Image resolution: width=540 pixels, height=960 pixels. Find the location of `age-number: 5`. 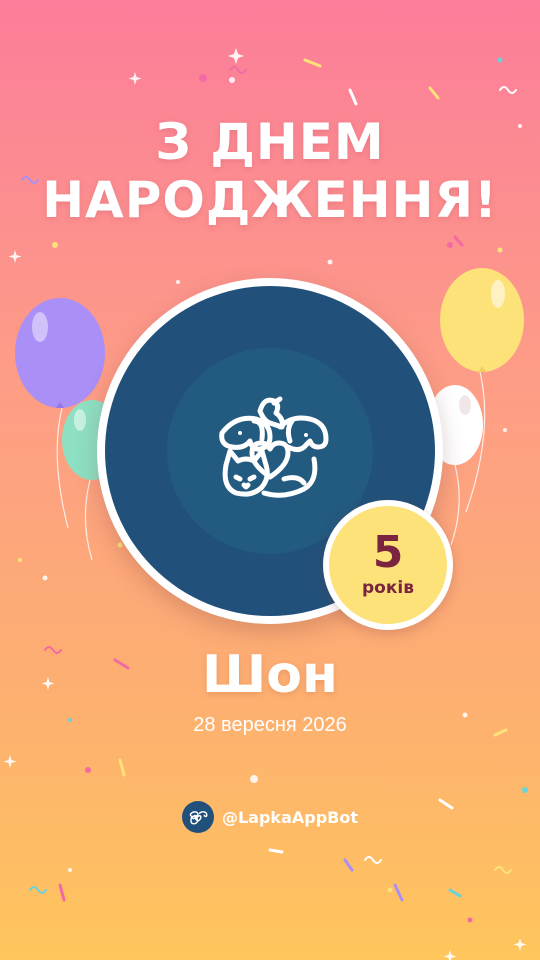

age-number: 5 is located at coordinates (388, 552).